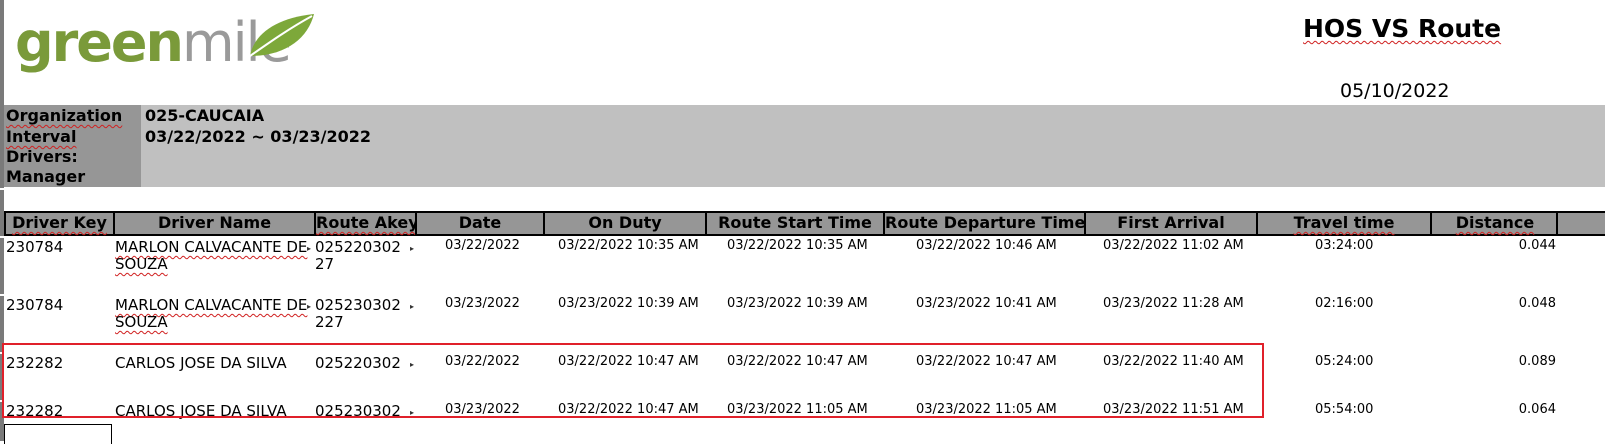 This screenshot has height=444, width=1605. What do you see at coordinates (794, 223) in the screenshot?
I see `column-header-route-start-time: Route Start Time` at bounding box center [794, 223].